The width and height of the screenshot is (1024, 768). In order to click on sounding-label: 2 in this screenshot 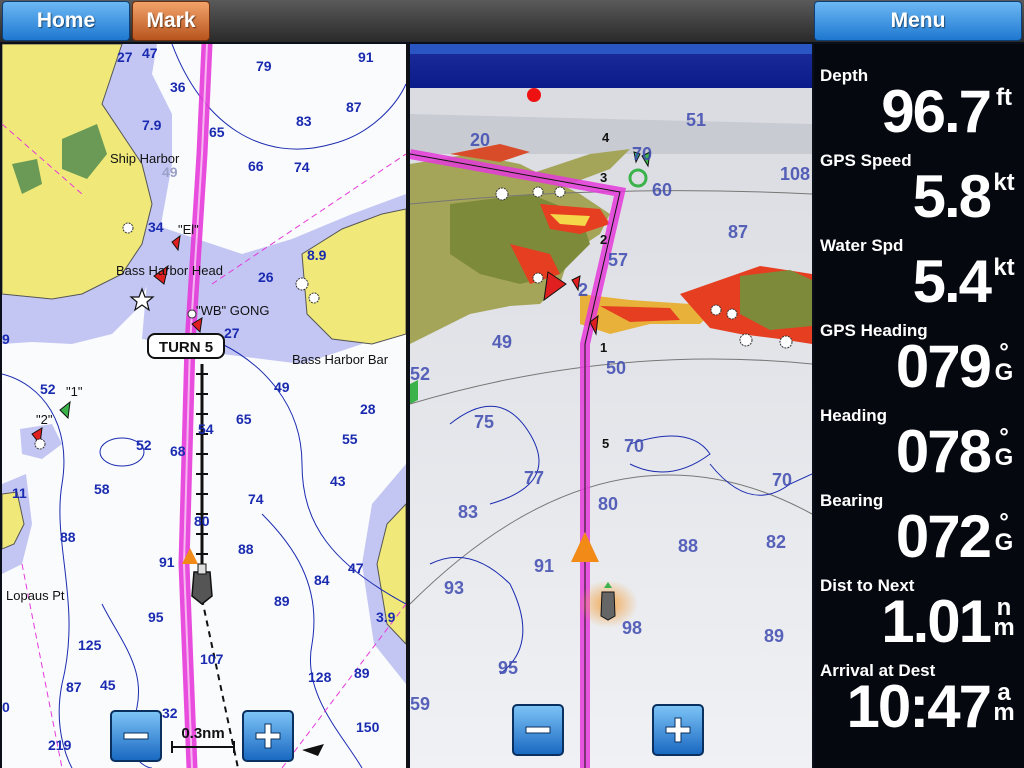, I will do `click(583, 290)`.